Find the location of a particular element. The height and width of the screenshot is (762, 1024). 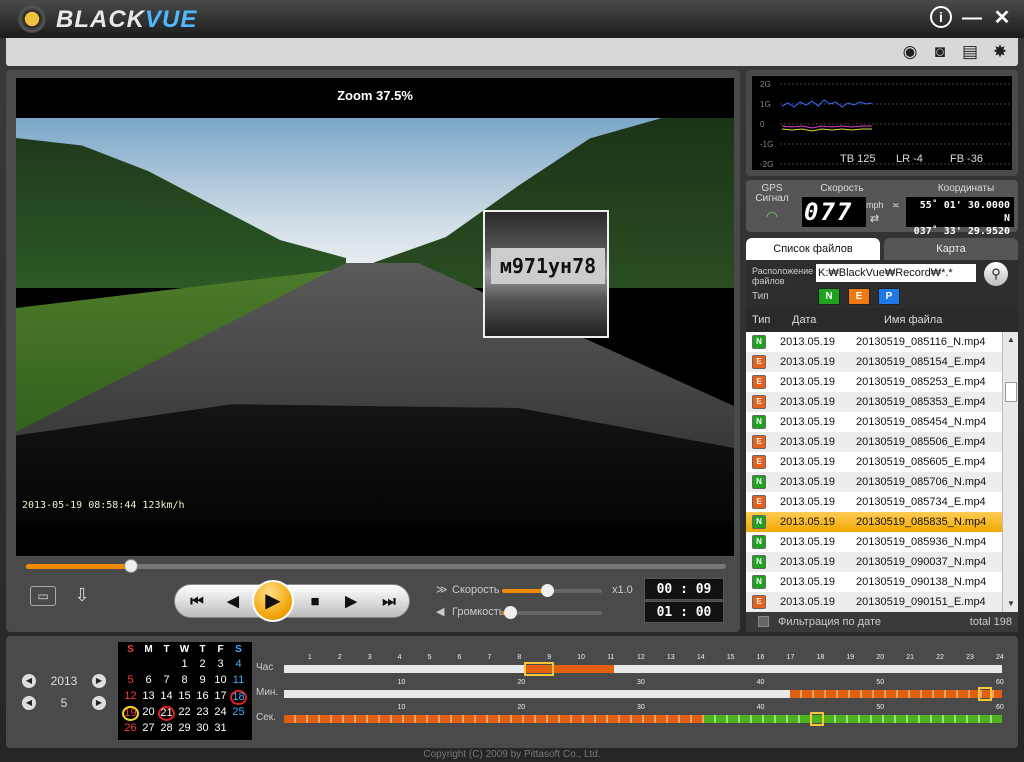

calendar-day: 8 is located at coordinates (184, 680).